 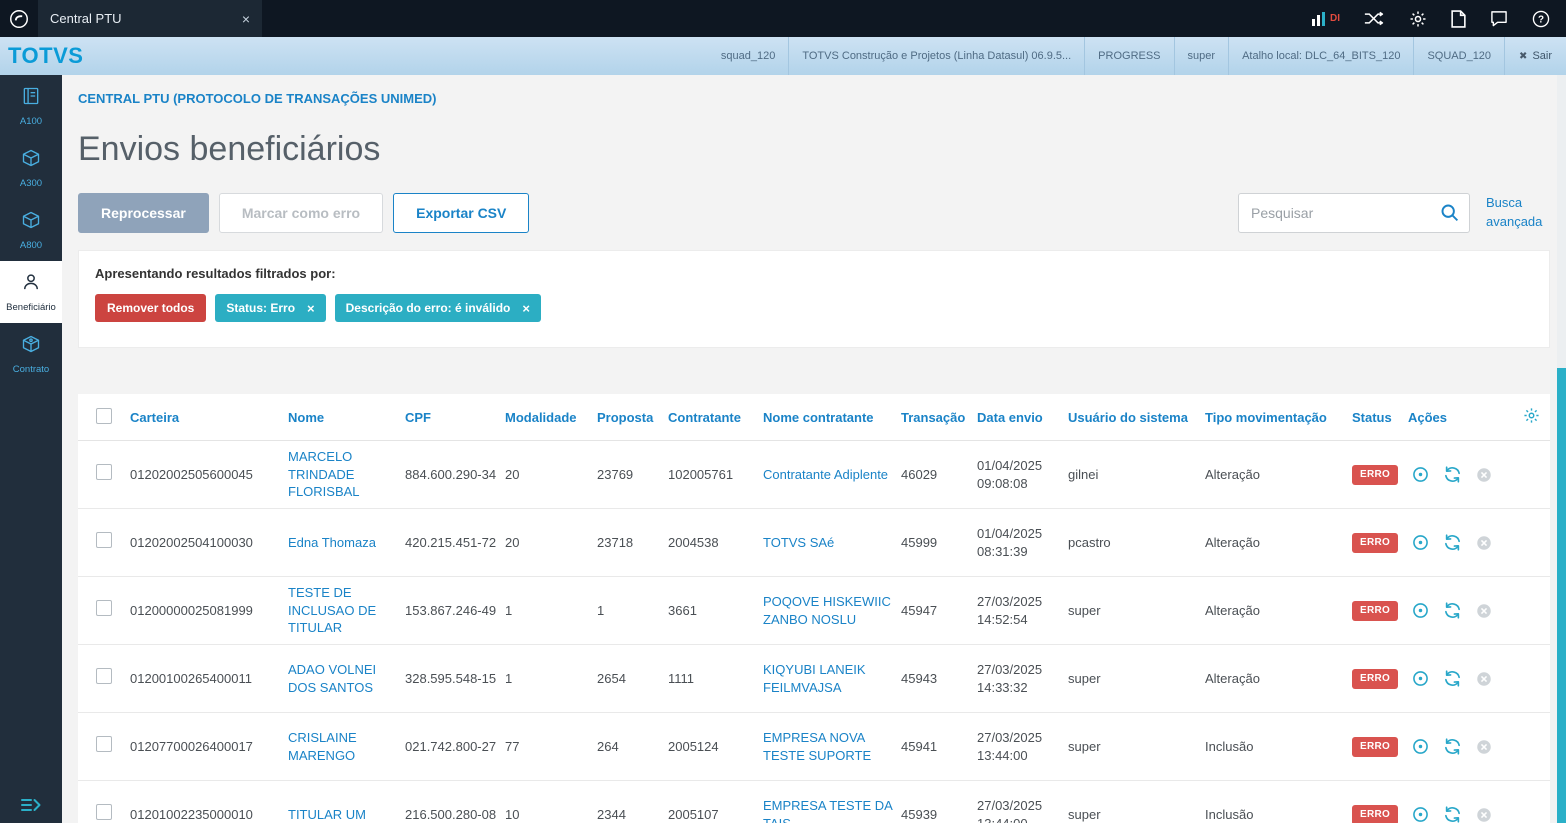 I want to click on beneficiary-name-link: TITULAR UM, so click(x=327, y=814).